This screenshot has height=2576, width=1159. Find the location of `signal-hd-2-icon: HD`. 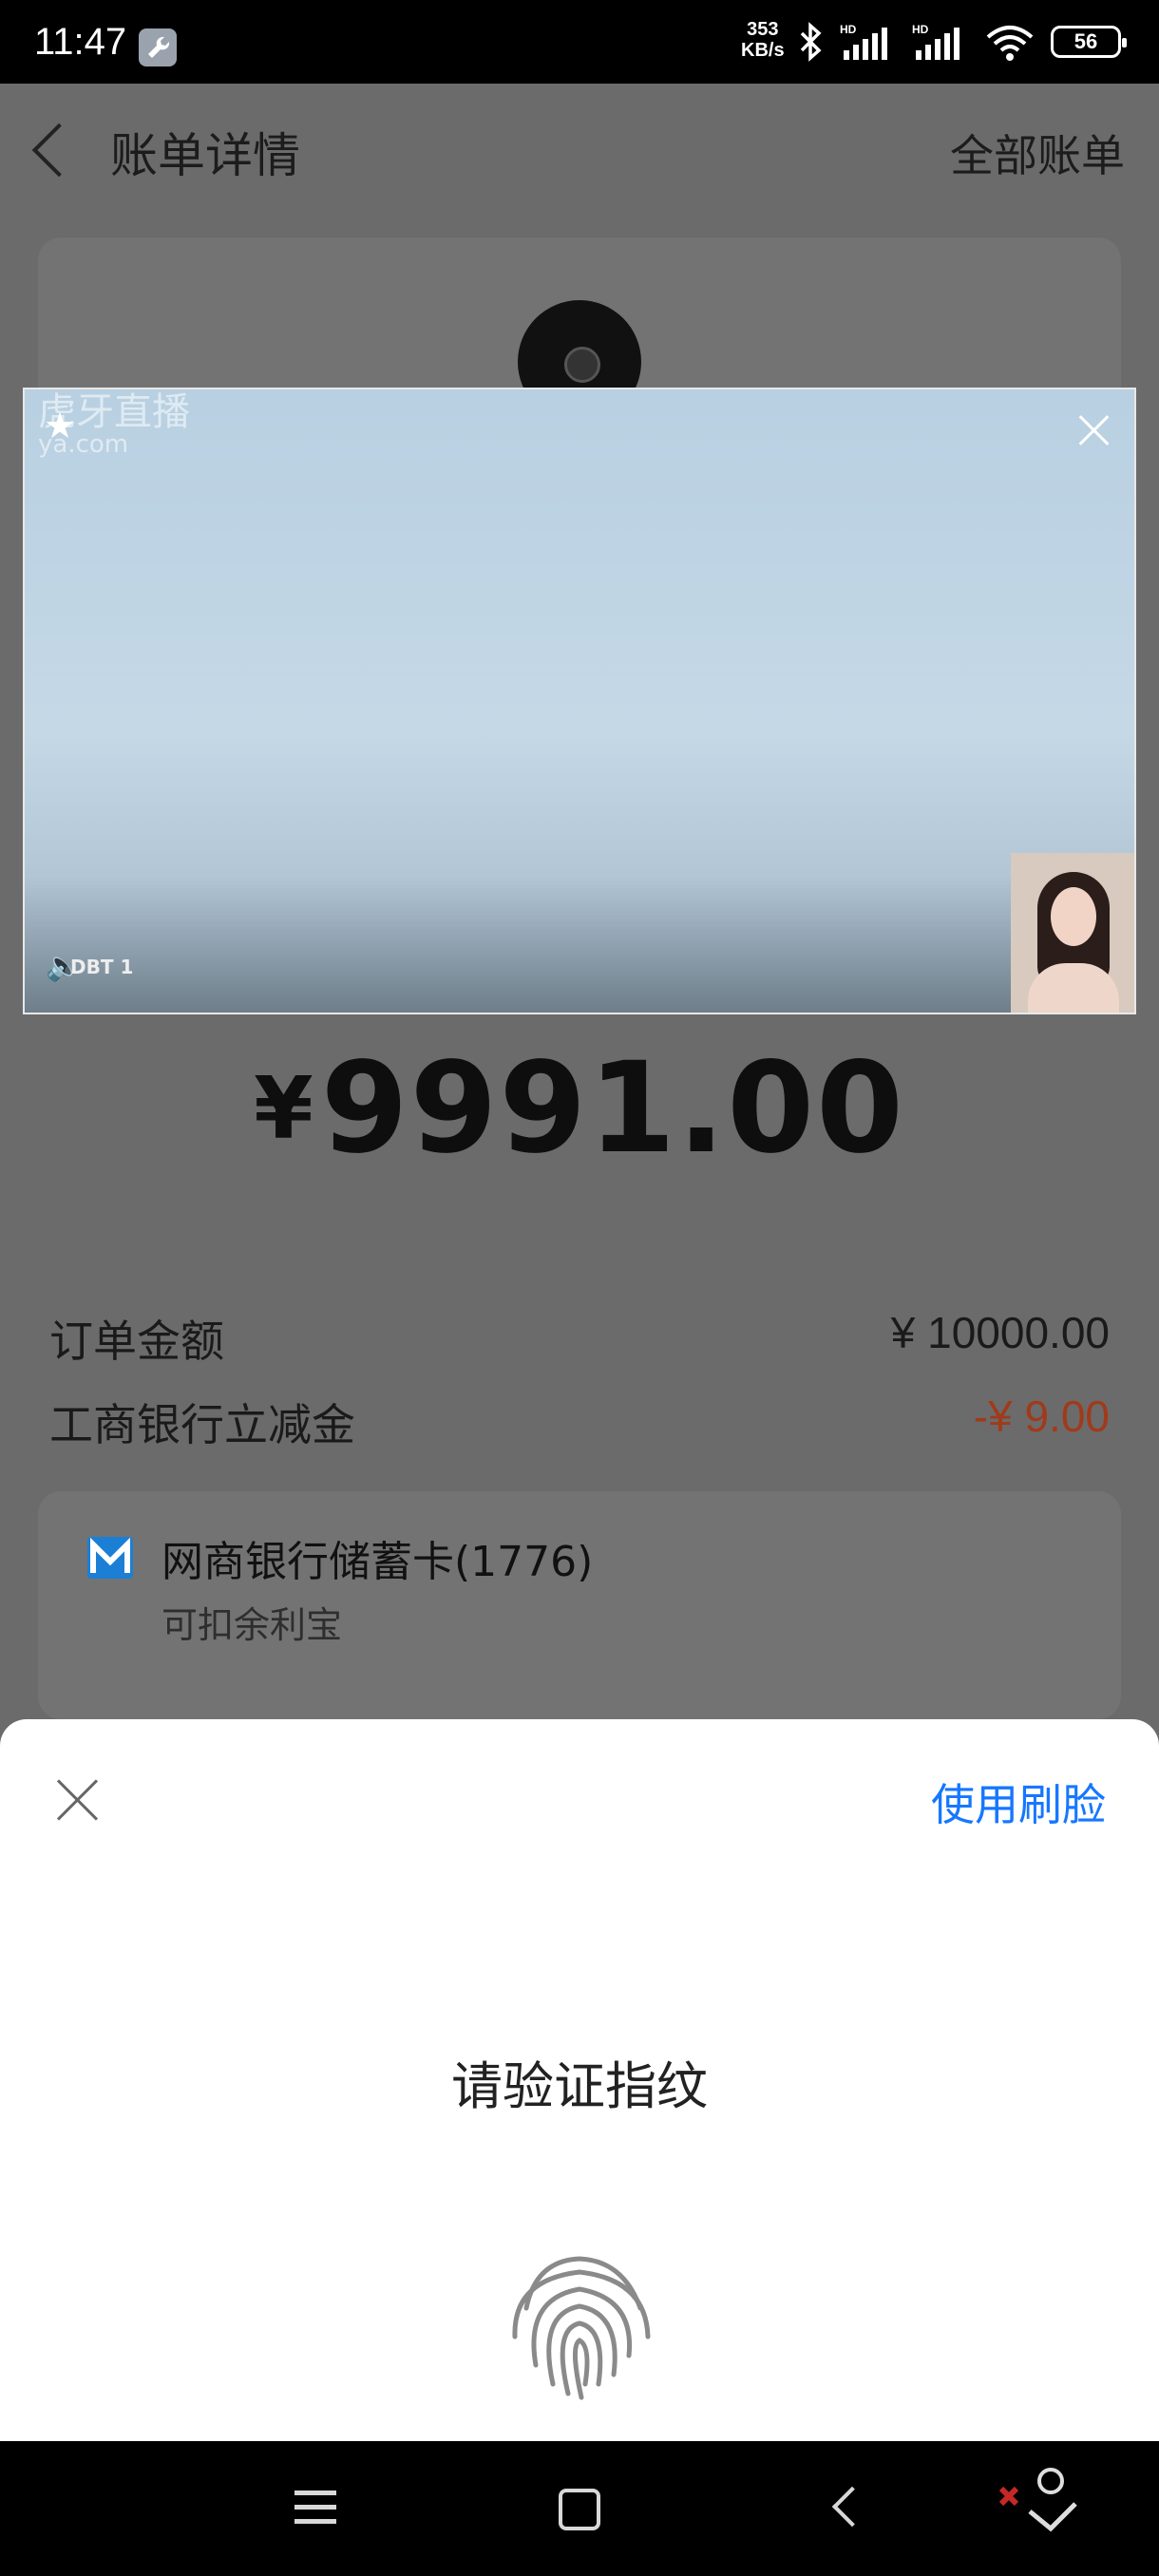

signal-hd-2-icon: HD is located at coordinates (936, 41).